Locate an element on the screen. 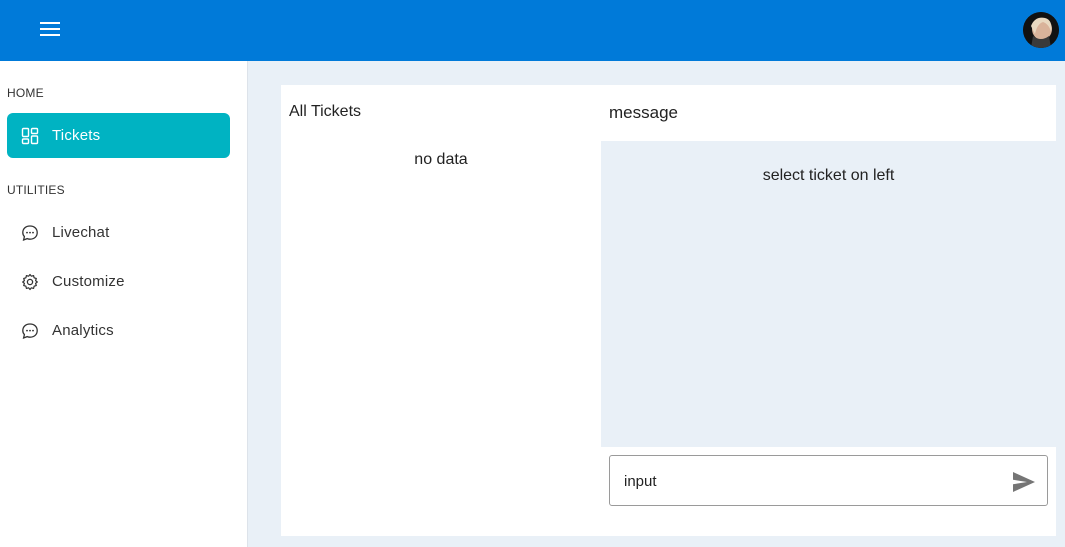 The image size is (1065, 547). all-tickets-title: All Tickets is located at coordinates (325, 111).